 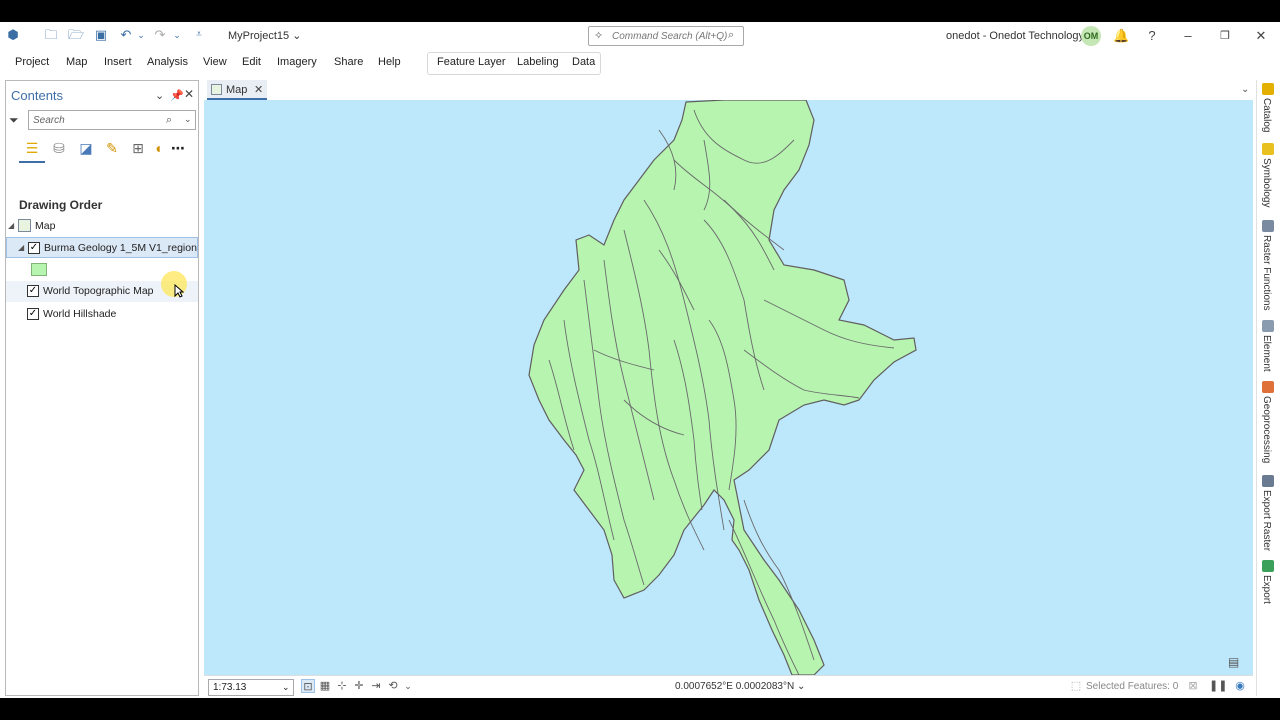 I want to click on navigation-icon: ✛, so click(x=359, y=686).